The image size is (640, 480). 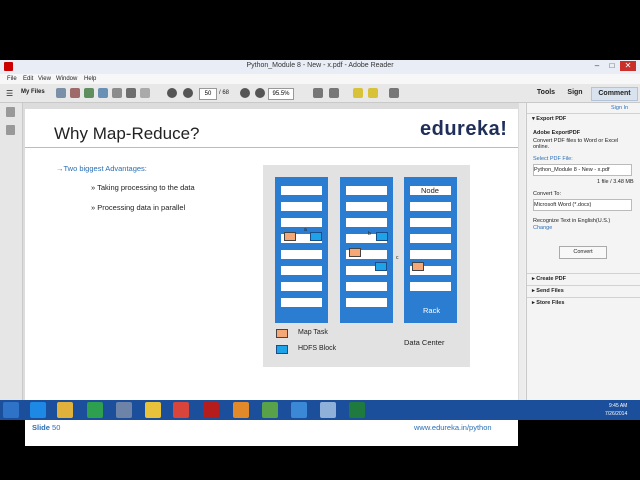 I want to click on store-icon, so click(x=95, y=410).